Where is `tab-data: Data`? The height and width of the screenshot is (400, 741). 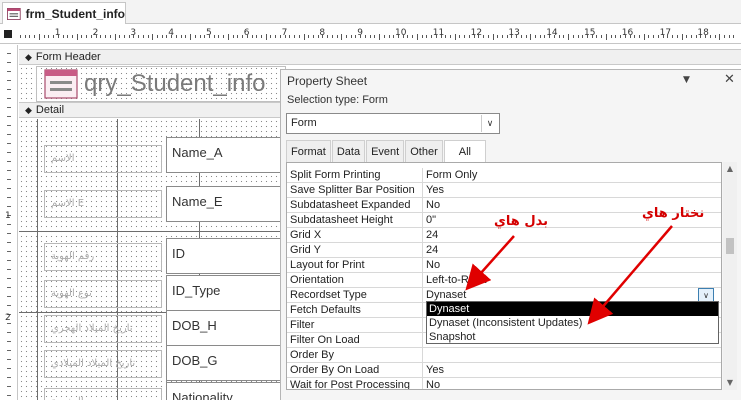 tab-data: Data is located at coordinates (348, 151).